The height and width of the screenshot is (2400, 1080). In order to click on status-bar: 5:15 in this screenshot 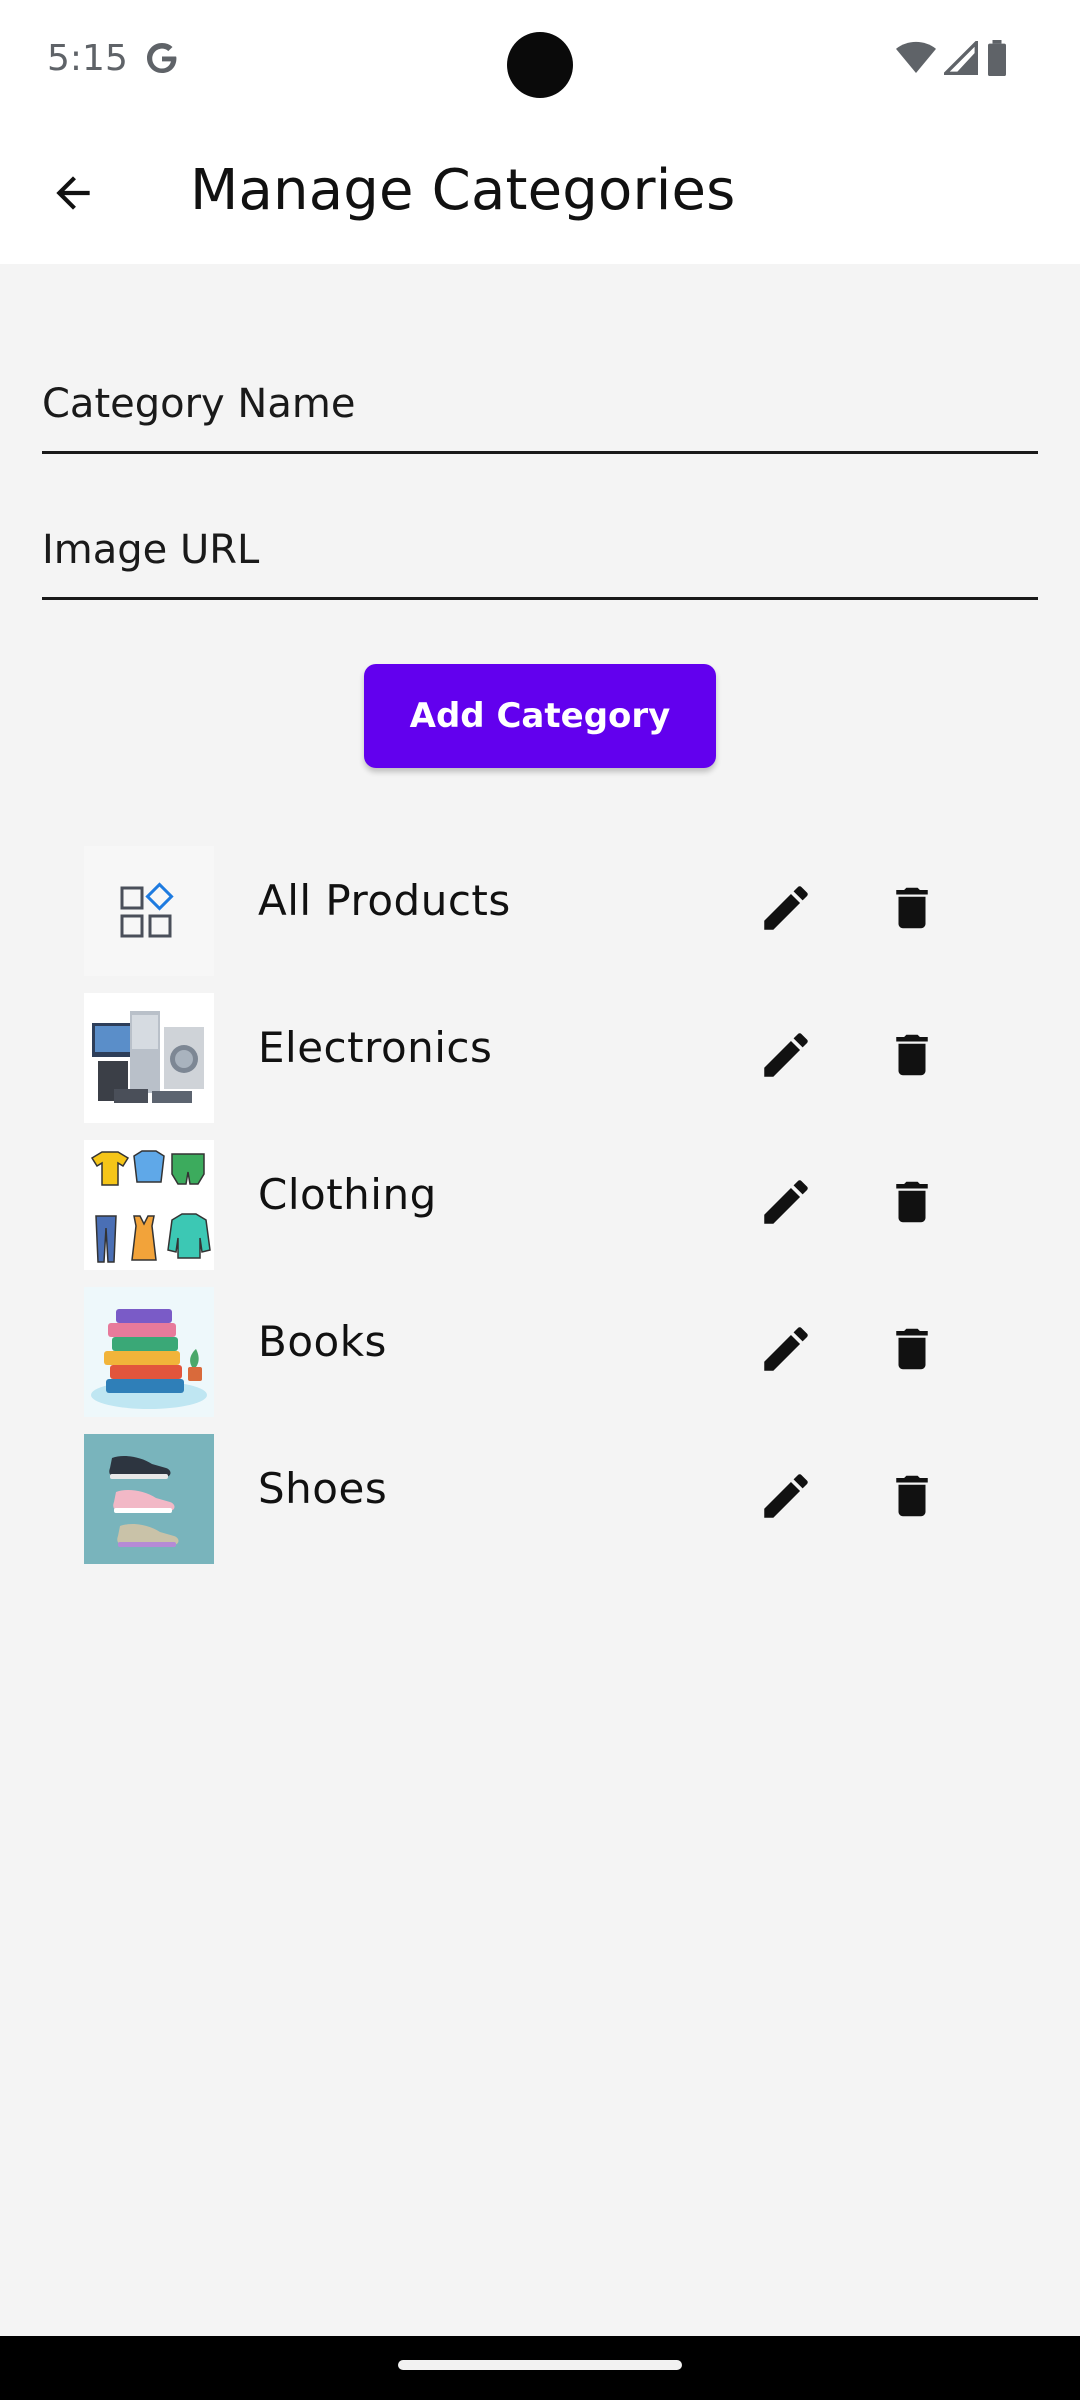, I will do `click(540, 61)`.